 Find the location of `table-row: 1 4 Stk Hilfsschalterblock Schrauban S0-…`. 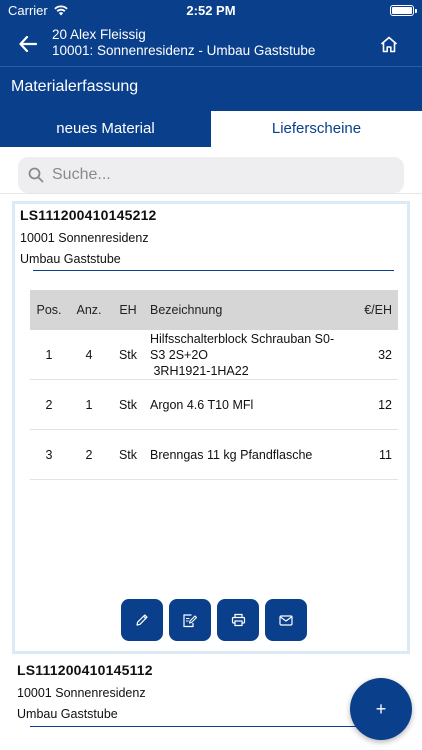

table-row: 1 4 Stk Hilfsschalterblock Schrauban S0-… is located at coordinates (214, 355).